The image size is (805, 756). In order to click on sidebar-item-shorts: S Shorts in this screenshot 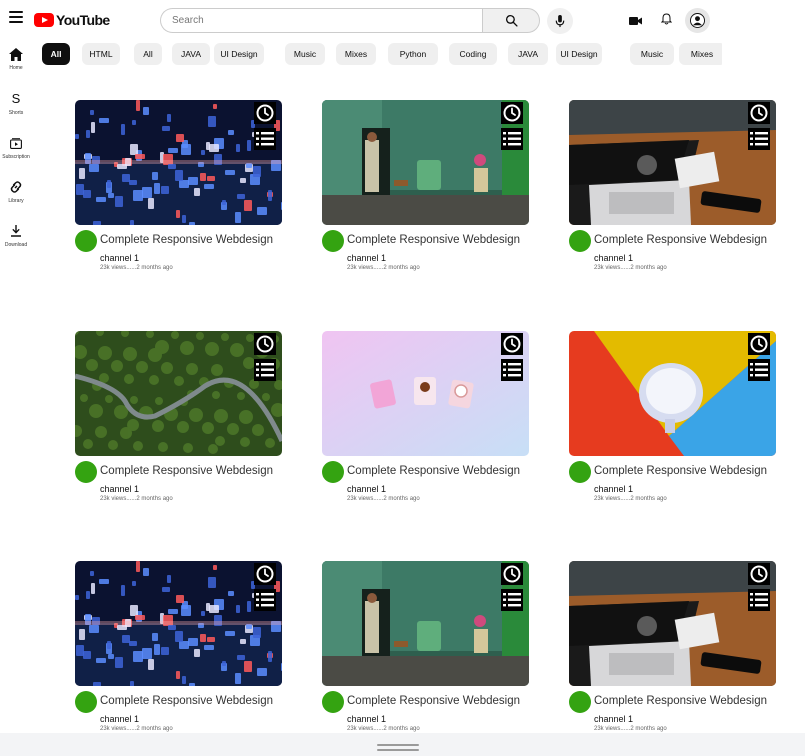, I will do `click(16, 103)`.